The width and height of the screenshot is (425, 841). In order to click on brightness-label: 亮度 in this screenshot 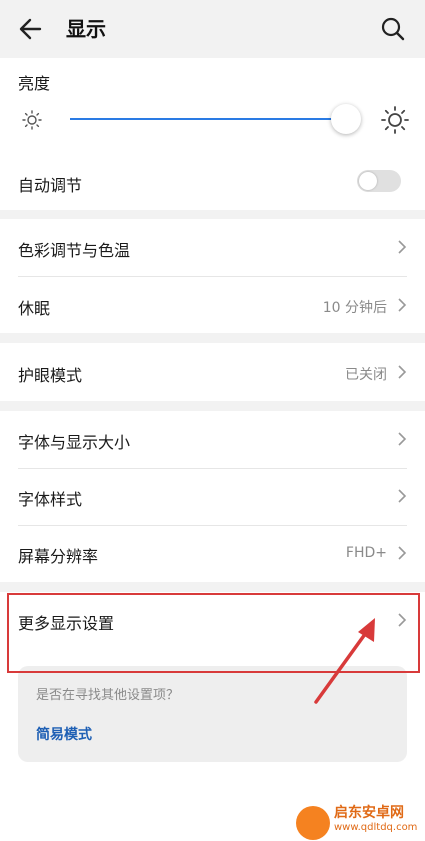, I will do `click(34, 83)`.